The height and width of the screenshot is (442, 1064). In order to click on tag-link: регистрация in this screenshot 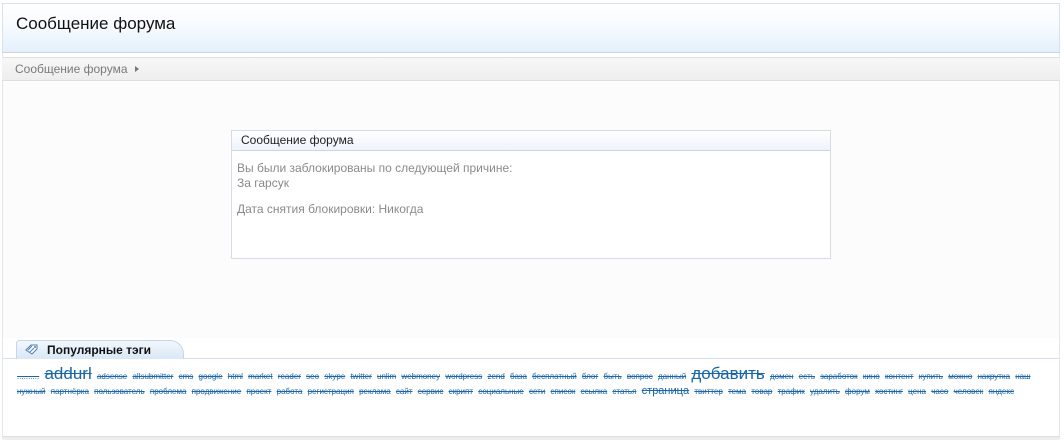, I will do `click(331, 391)`.